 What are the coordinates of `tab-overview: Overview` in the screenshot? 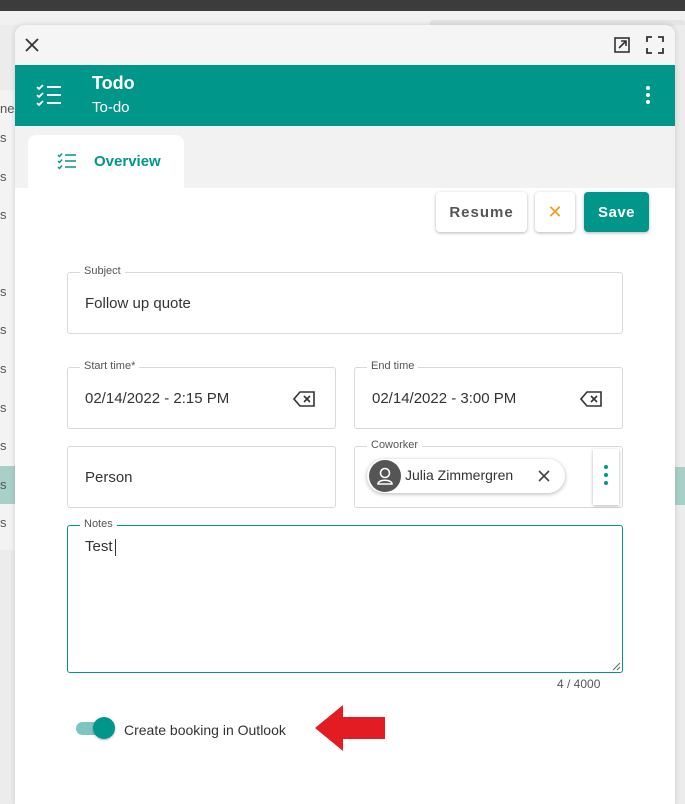 It's located at (106, 161).